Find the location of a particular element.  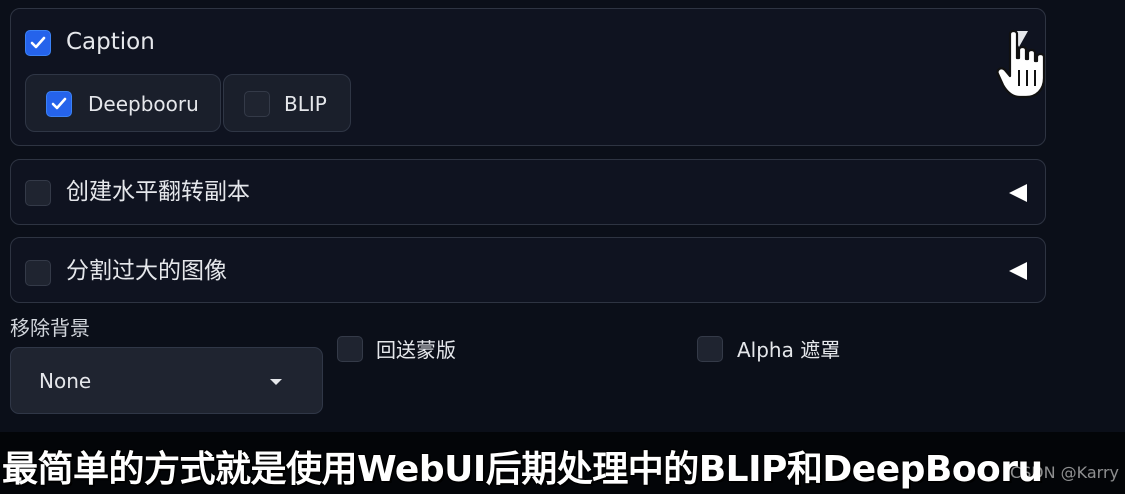

alpha-matting-label: Alpha 遮罩 is located at coordinates (789, 350).